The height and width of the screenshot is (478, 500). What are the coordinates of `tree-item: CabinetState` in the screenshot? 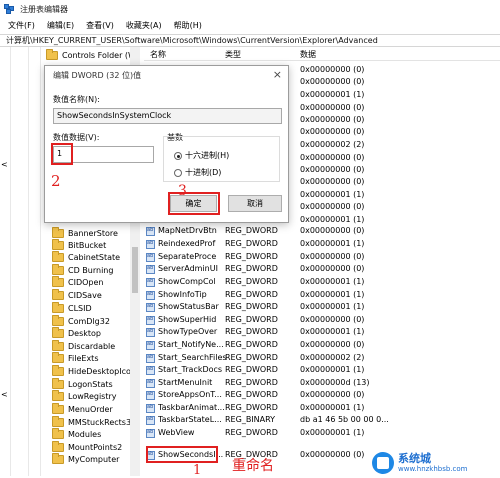 It's located at (86, 257).